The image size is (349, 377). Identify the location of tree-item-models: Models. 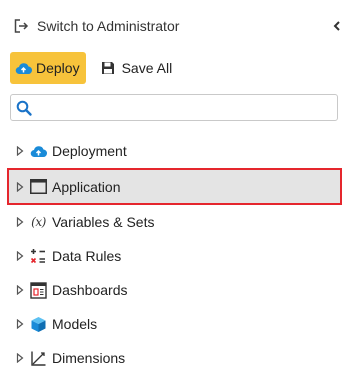
(174, 324).